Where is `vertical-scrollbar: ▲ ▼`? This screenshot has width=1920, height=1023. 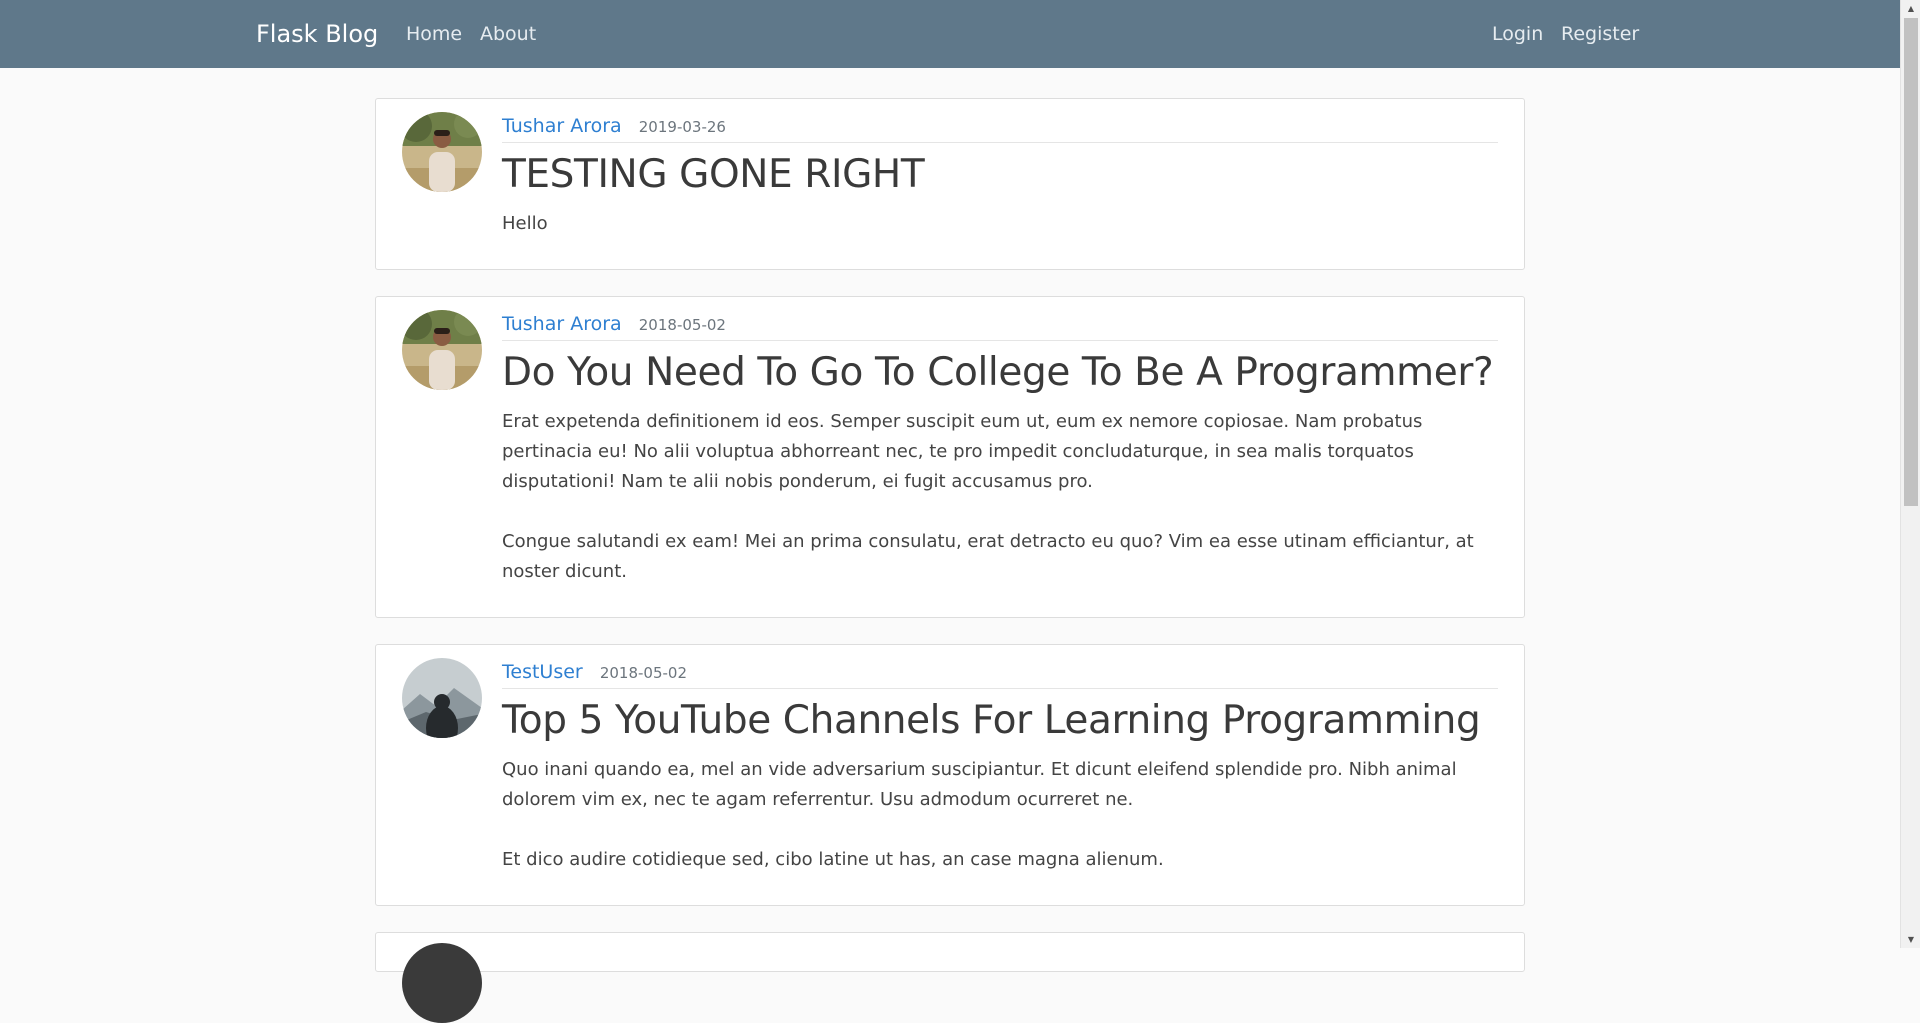
vertical-scrollbar: ▲ ▼ is located at coordinates (1910, 474).